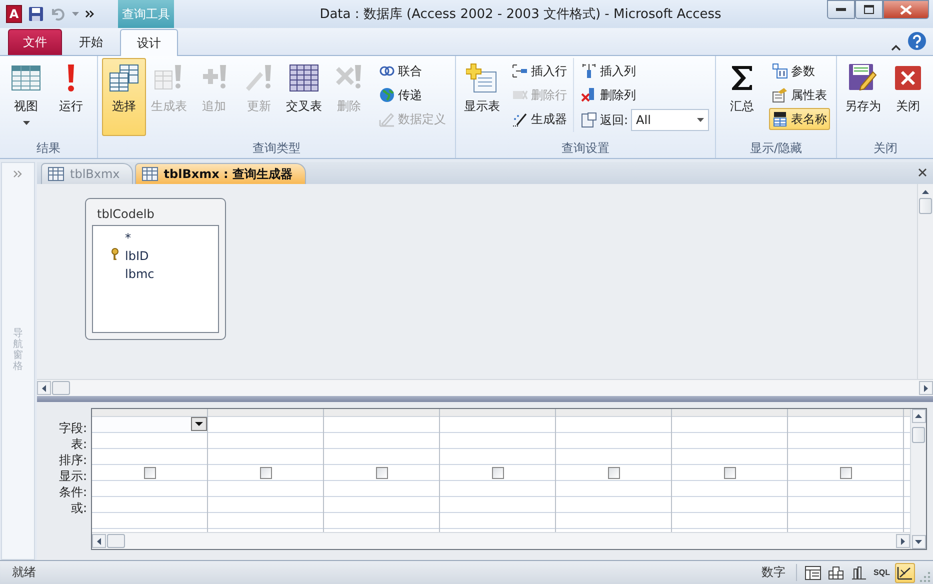 The image size is (933, 584). What do you see at coordinates (14, 14) in the screenshot?
I see `app-icon: A` at bounding box center [14, 14].